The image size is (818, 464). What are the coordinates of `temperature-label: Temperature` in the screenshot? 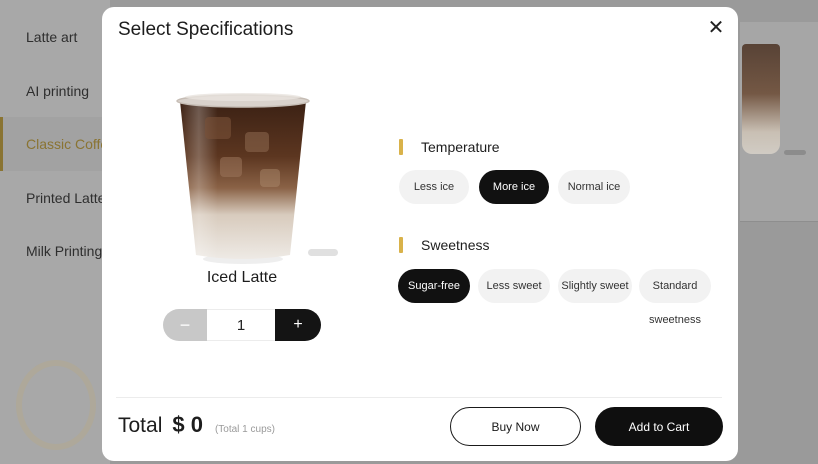 It's located at (460, 147).